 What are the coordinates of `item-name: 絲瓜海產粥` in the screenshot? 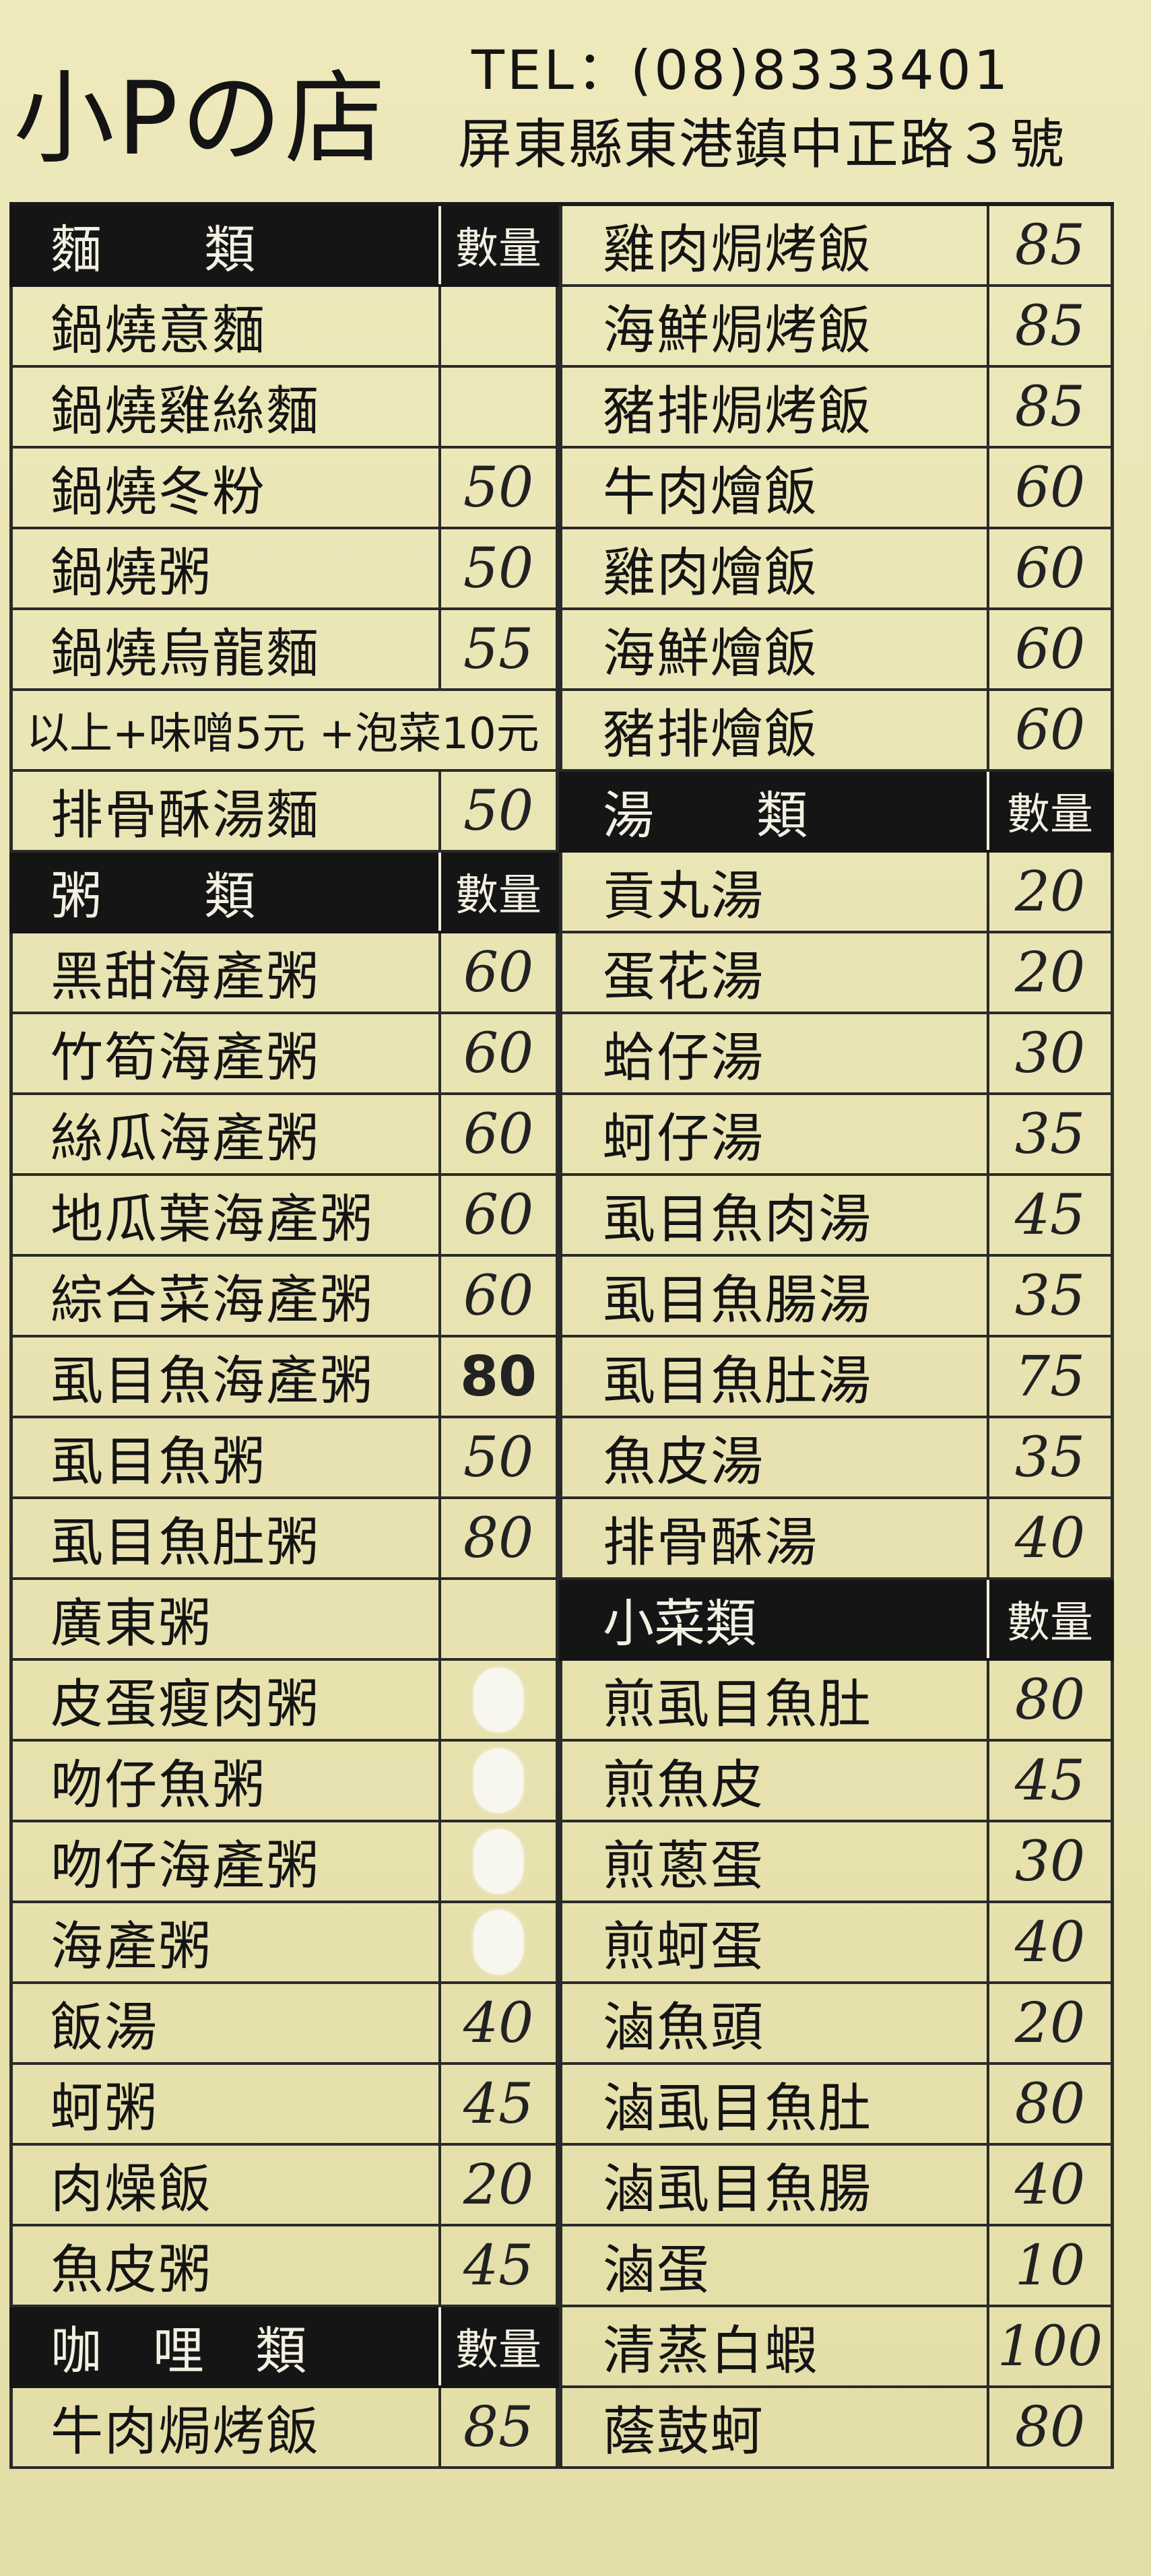 It's located at (186, 1139).